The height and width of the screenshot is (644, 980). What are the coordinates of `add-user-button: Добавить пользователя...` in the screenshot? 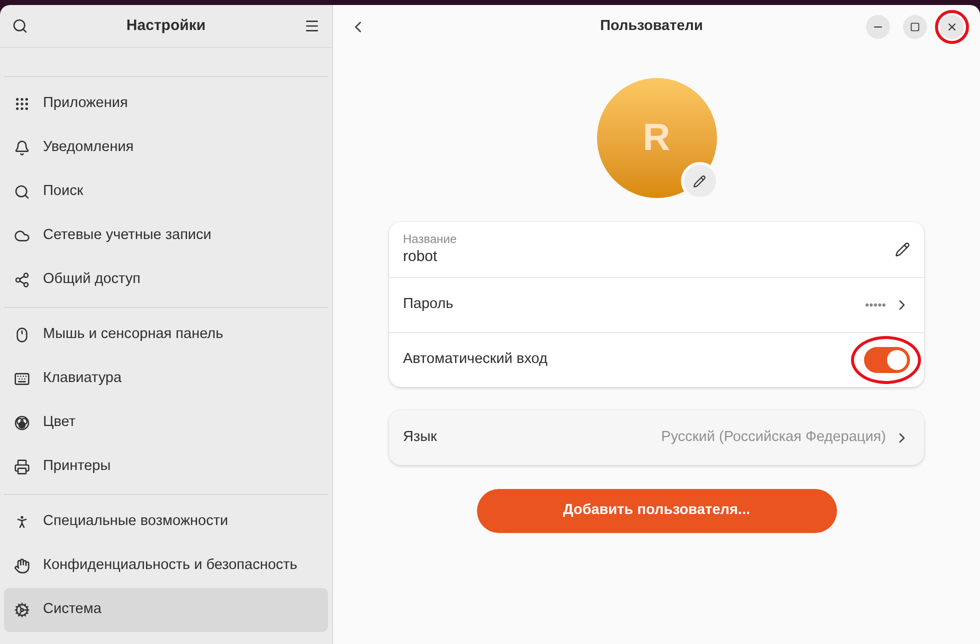 It's located at (656, 511).